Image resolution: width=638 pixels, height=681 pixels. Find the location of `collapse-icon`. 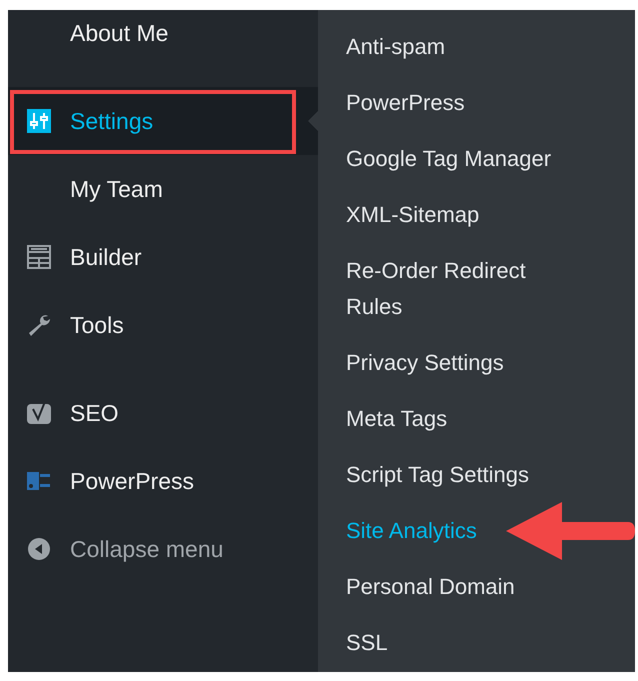

collapse-icon is located at coordinates (39, 549).